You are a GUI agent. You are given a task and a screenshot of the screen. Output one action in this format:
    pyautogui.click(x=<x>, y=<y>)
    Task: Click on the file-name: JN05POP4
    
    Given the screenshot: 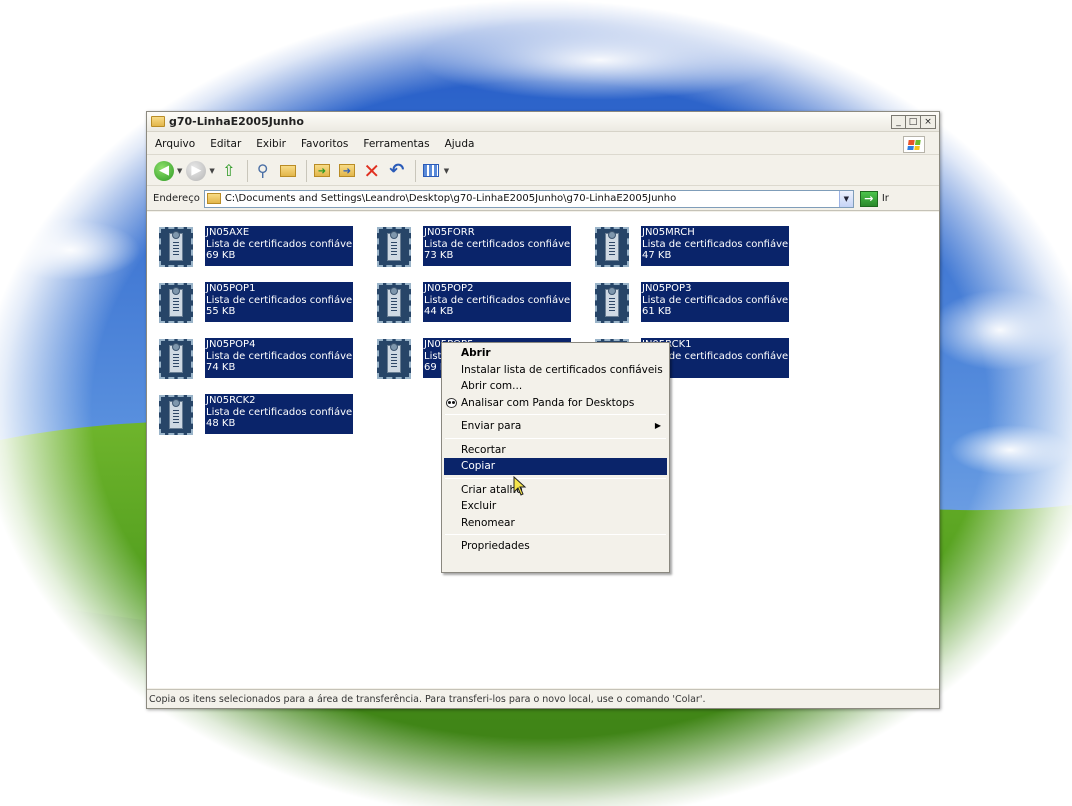 What is the action you would take?
    pyautogui.click(x=231, y=344)
    